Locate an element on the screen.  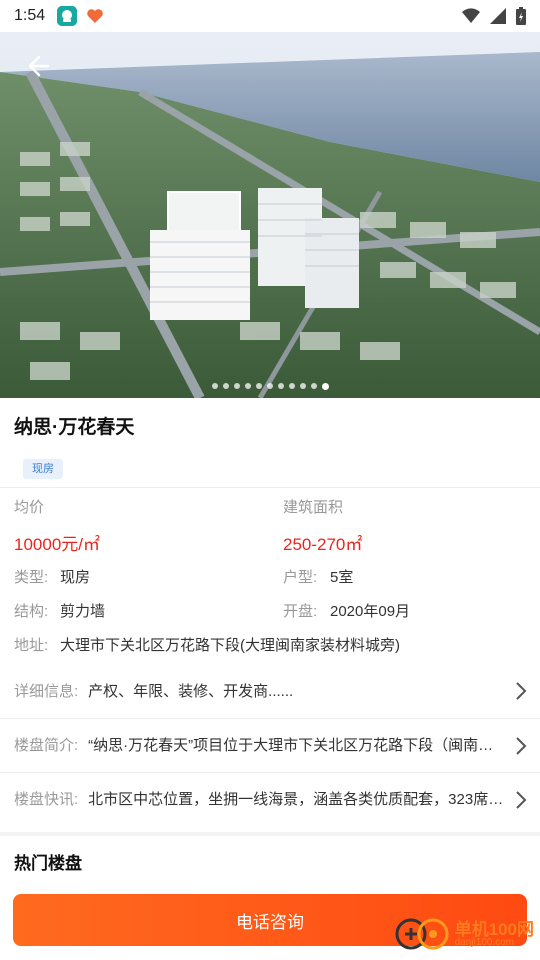
status-tag: 现房 is located at coordinates (43, 469).